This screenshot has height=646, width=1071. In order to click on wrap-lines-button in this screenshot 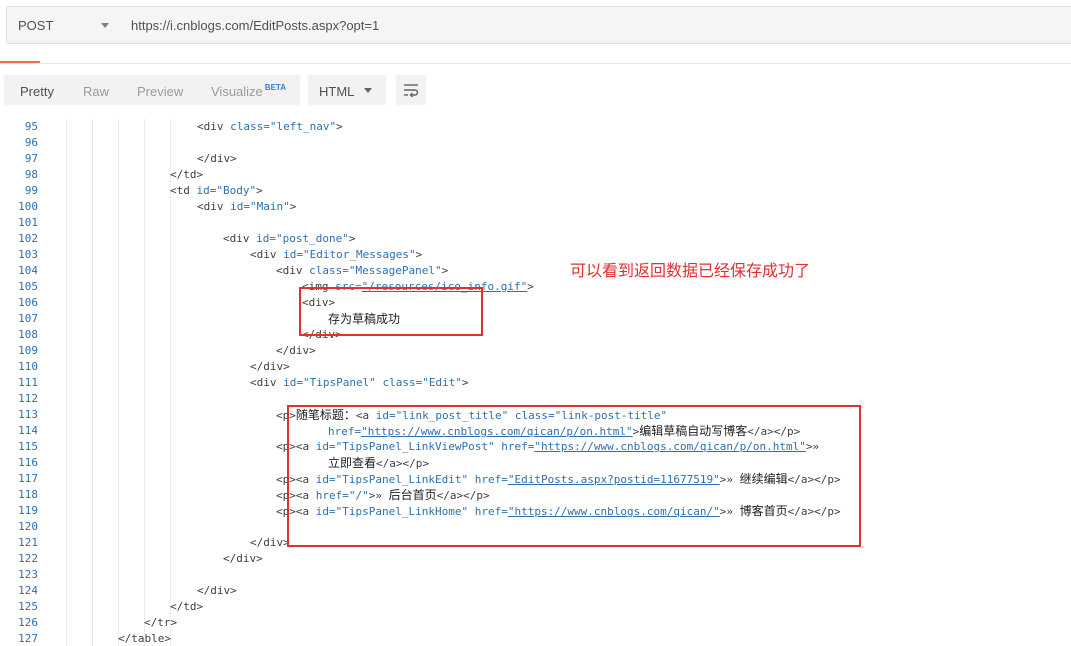, I will do `click(411, 90)`.